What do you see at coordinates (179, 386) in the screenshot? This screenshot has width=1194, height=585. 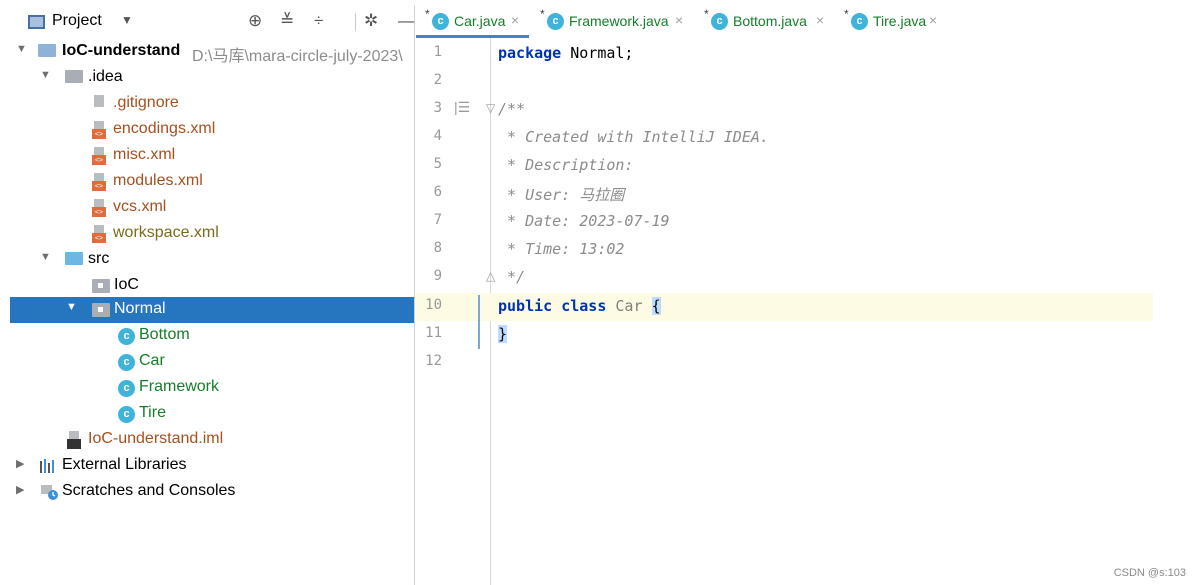 I see `tree-item-label: Framework` at bounding box center [179, 386].